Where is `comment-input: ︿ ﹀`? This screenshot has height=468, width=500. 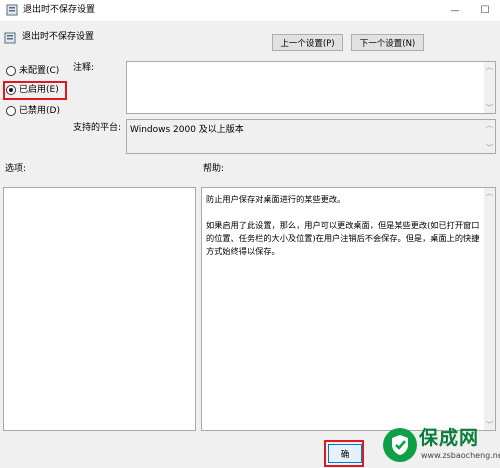 comment-input: ︿ ﹀ is located at coordinates (311, 87).